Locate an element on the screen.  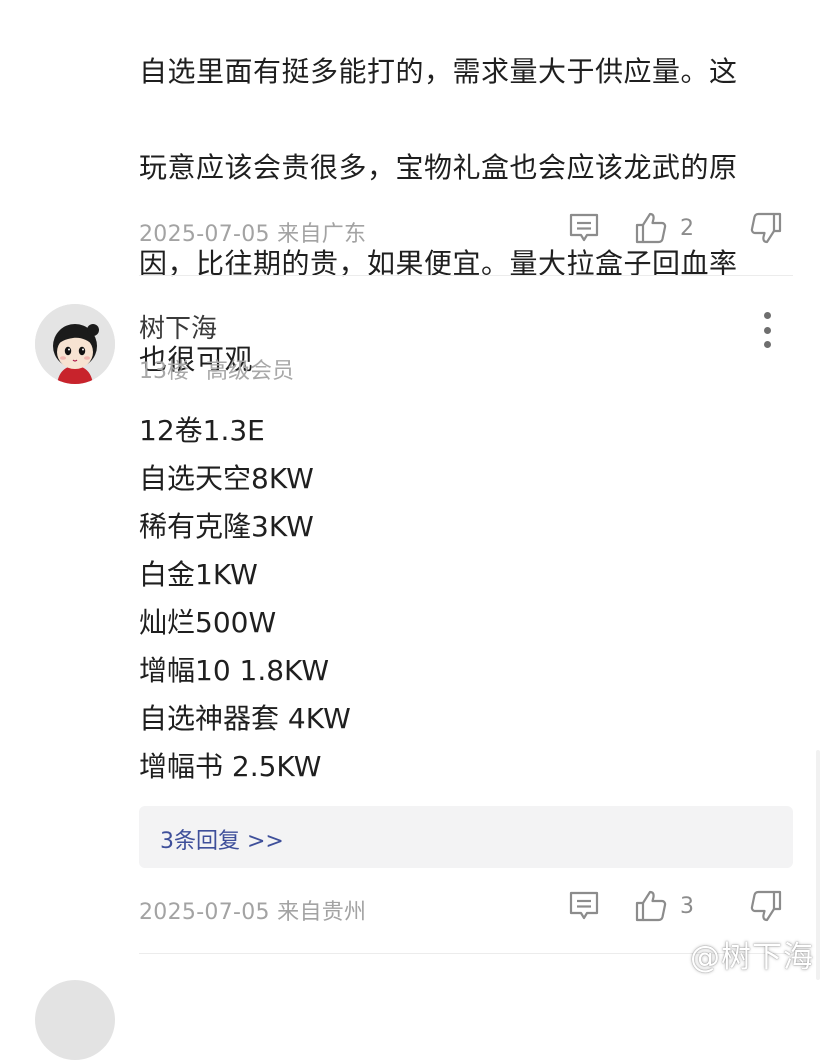
floor-number: 13楼 is located at coordinates (164, 371).